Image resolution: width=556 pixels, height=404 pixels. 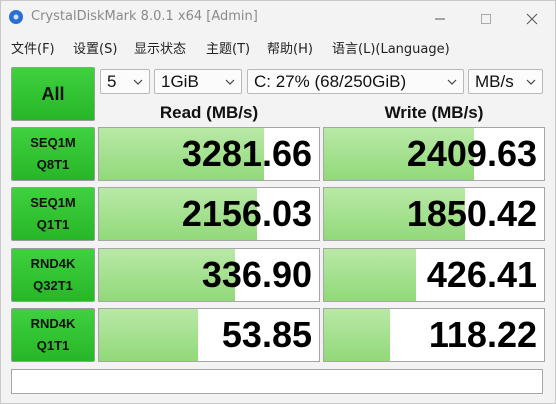 I want to click on unit-value: MB/s, so click(x=494, y=81).